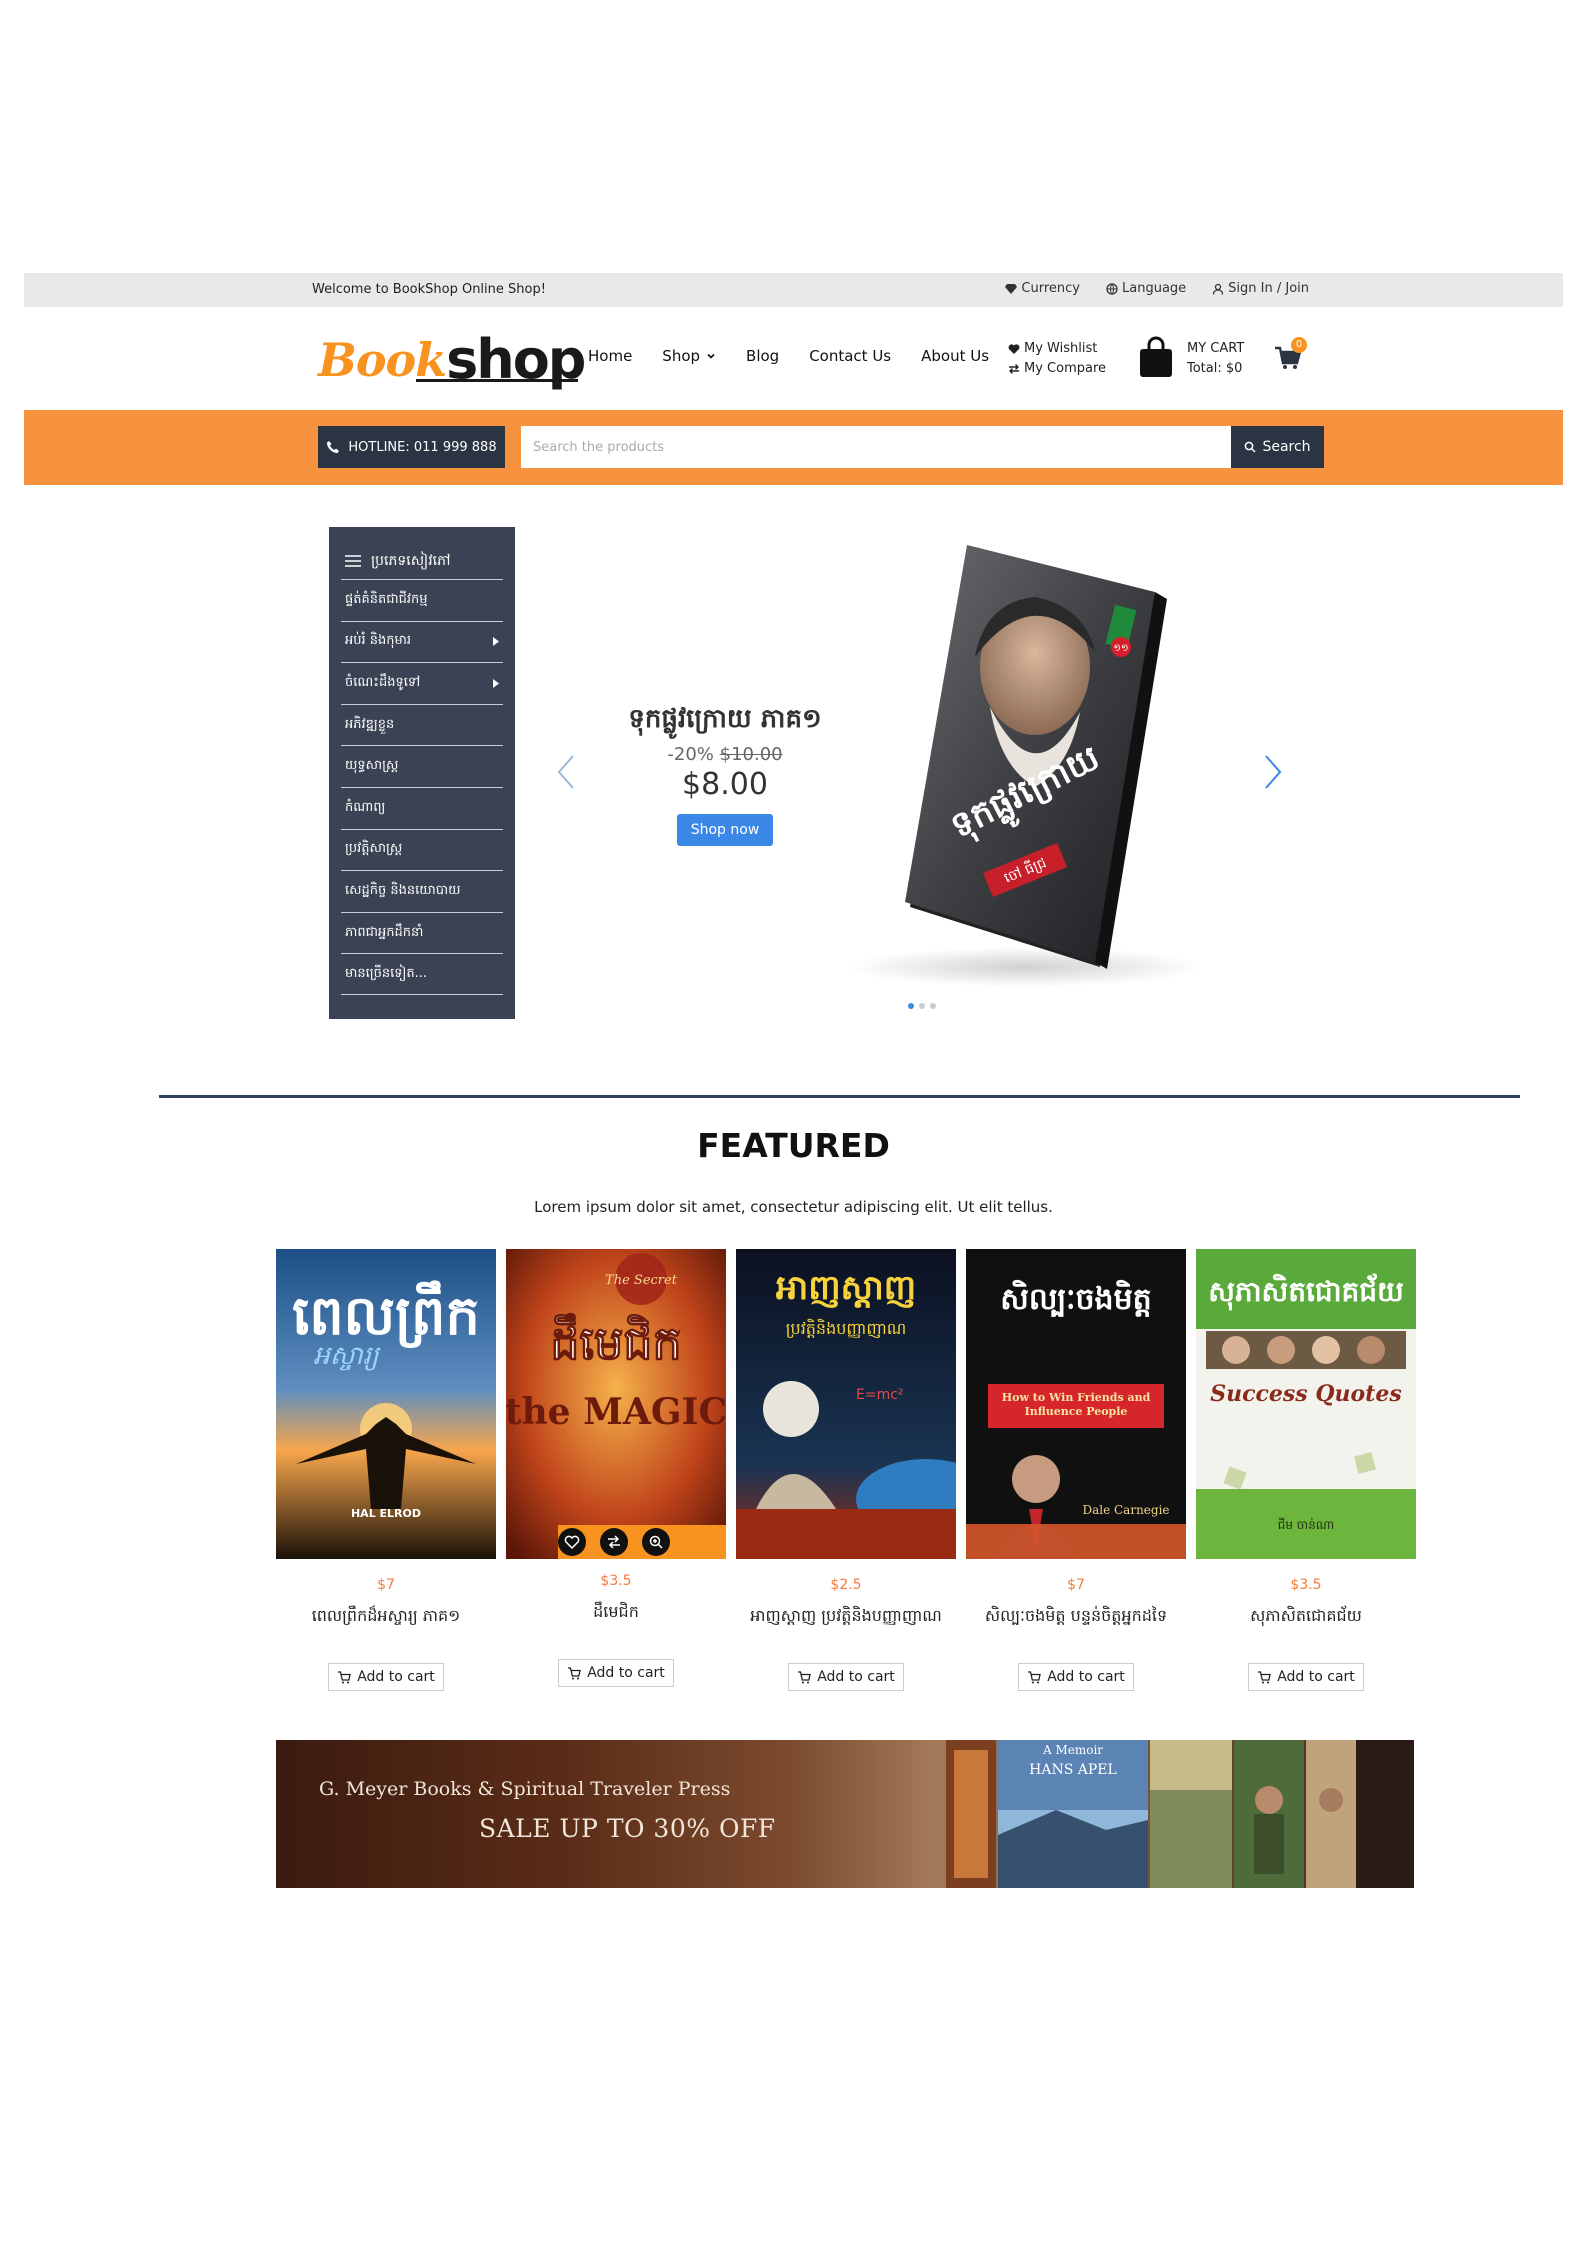 The height and width of the screenshot is (2245, 1587). I want to click on cover-1-sub: អស្ចារ្យ, so click(347, 1356).